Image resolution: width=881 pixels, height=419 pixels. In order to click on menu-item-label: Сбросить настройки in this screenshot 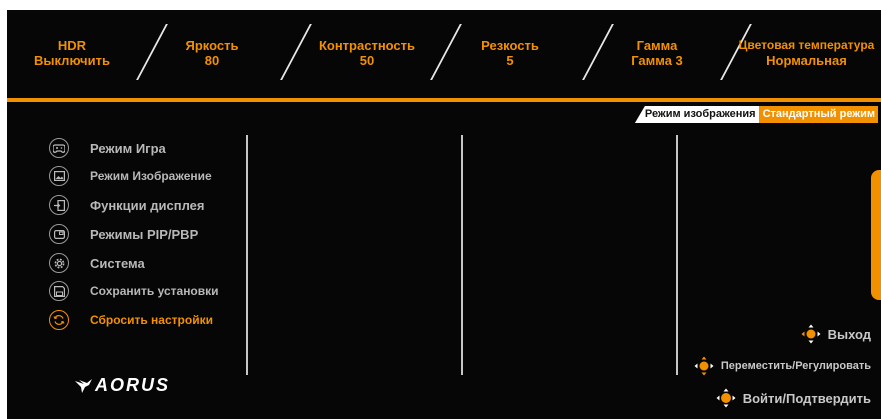, I will do `click(151, 320)`.